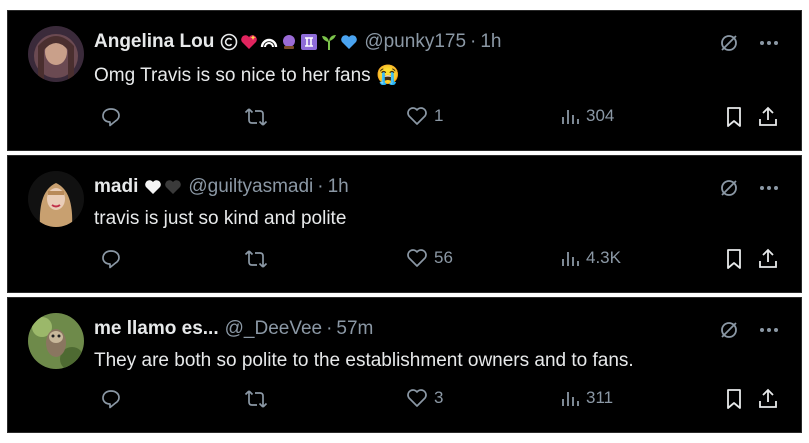  Describe the element at coordinates (329, 42) in the screenshot. I see `seedling-icon` at that location.